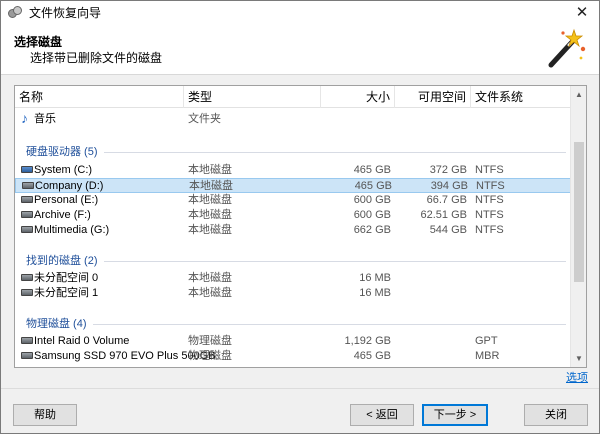 The image size is (600, 434). I want to click on group-title-physical-disks: 物理磁盘 (4), so click(59, 324).